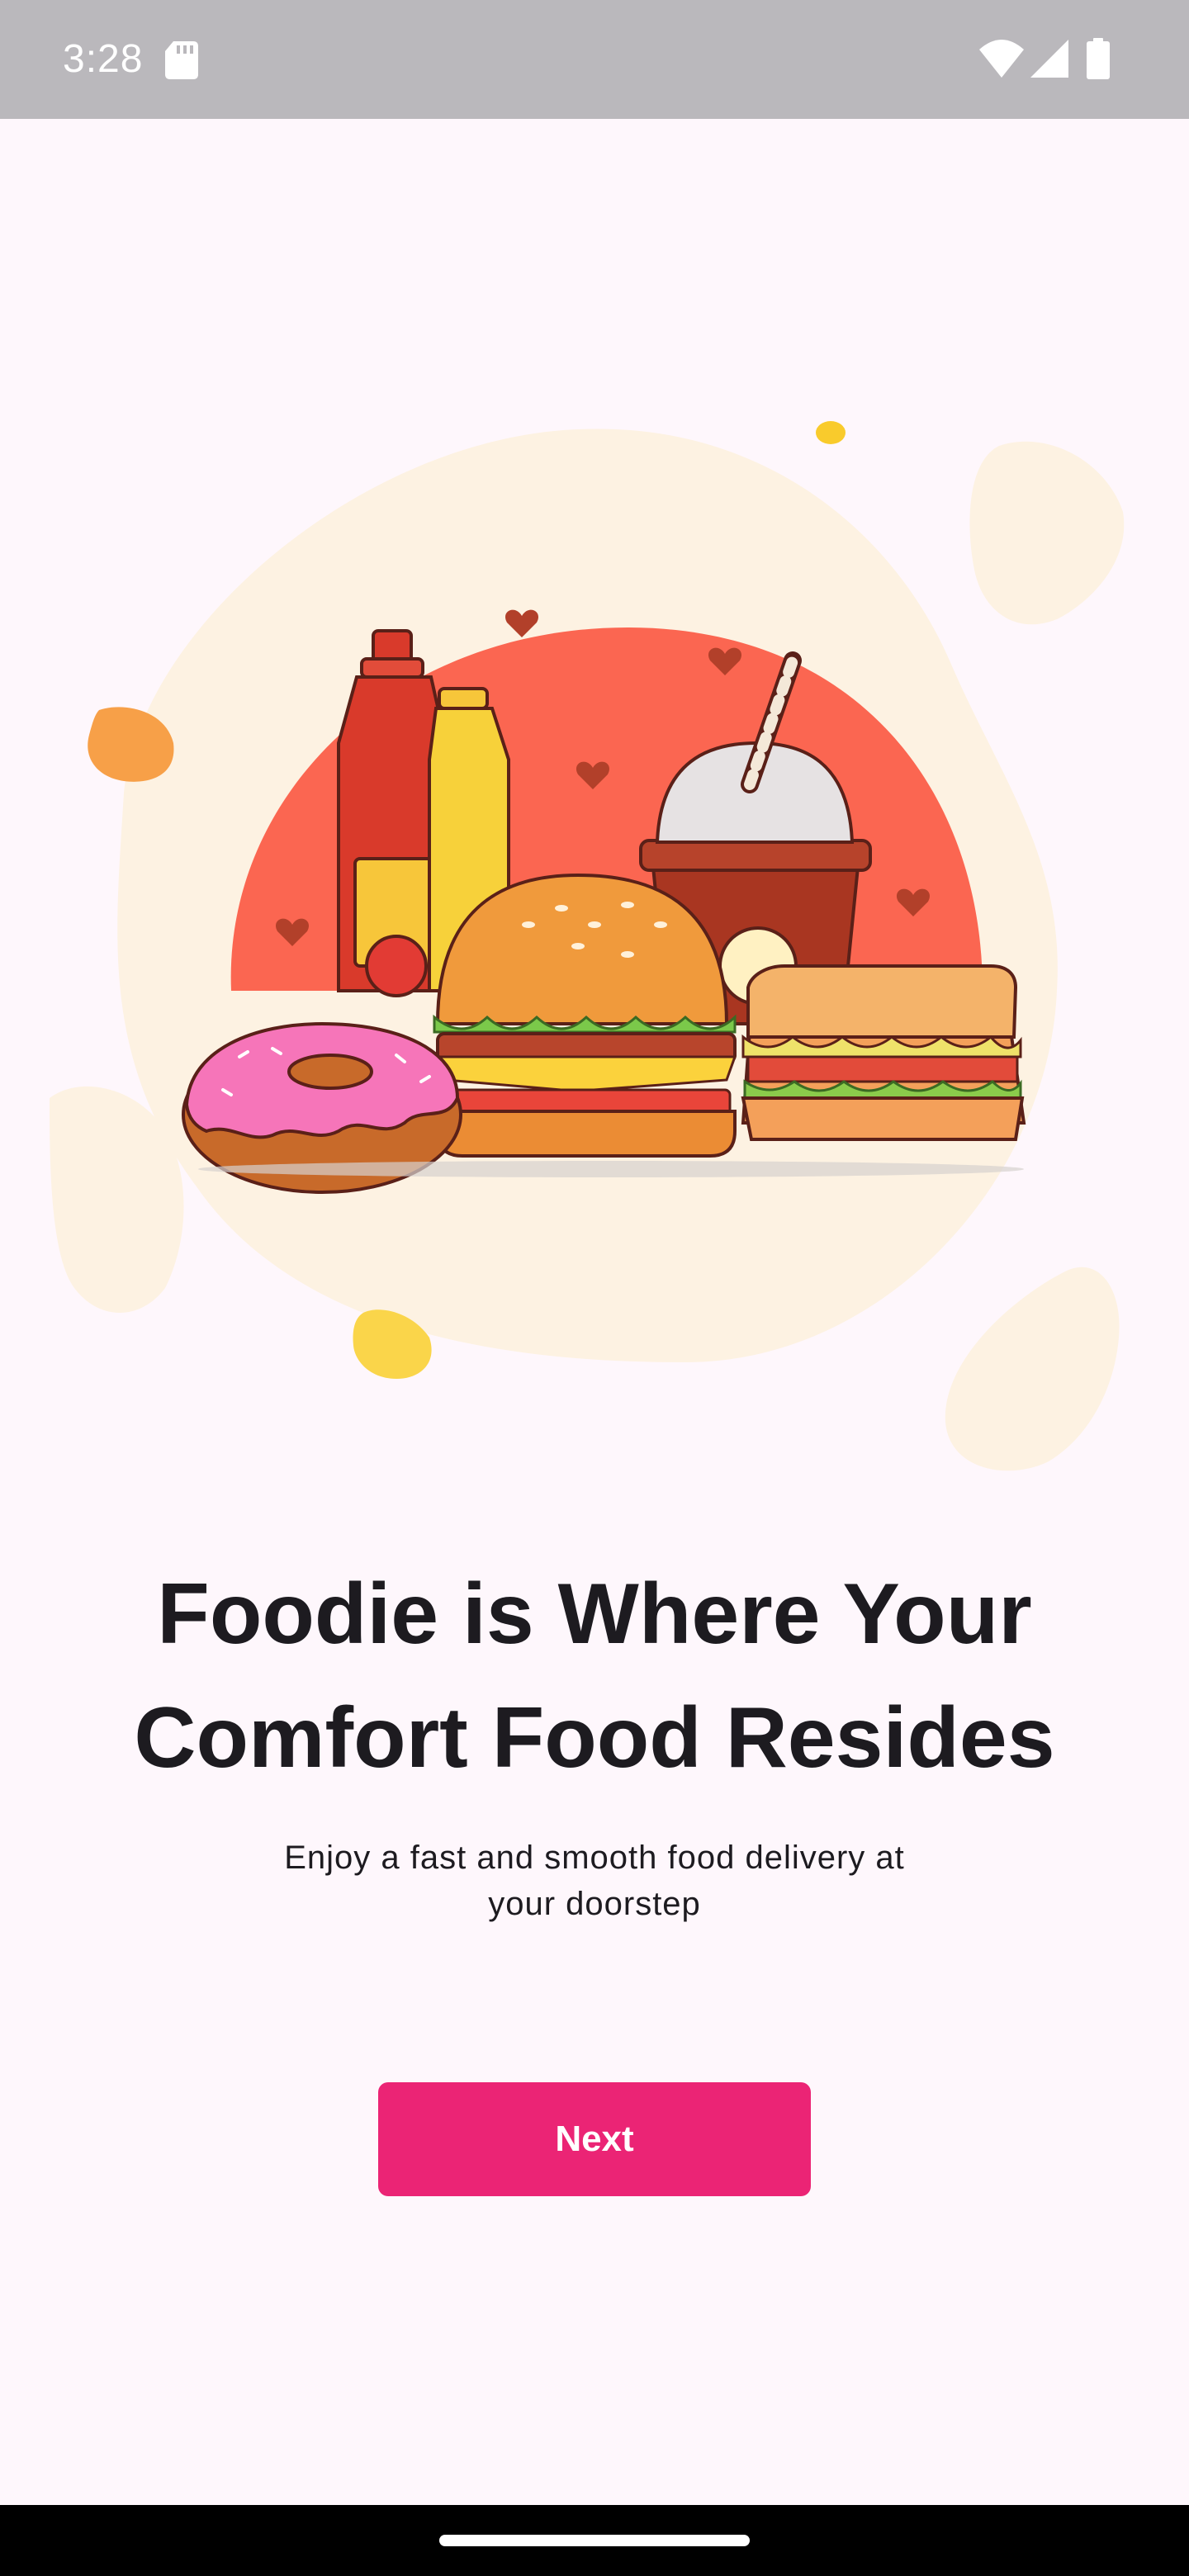 The width and height of the screenshot is (1189, 2576). Describe the element at coordinates (1032, 1369) in the screenshot. I see `deco-blob-bottom-right` at that location.